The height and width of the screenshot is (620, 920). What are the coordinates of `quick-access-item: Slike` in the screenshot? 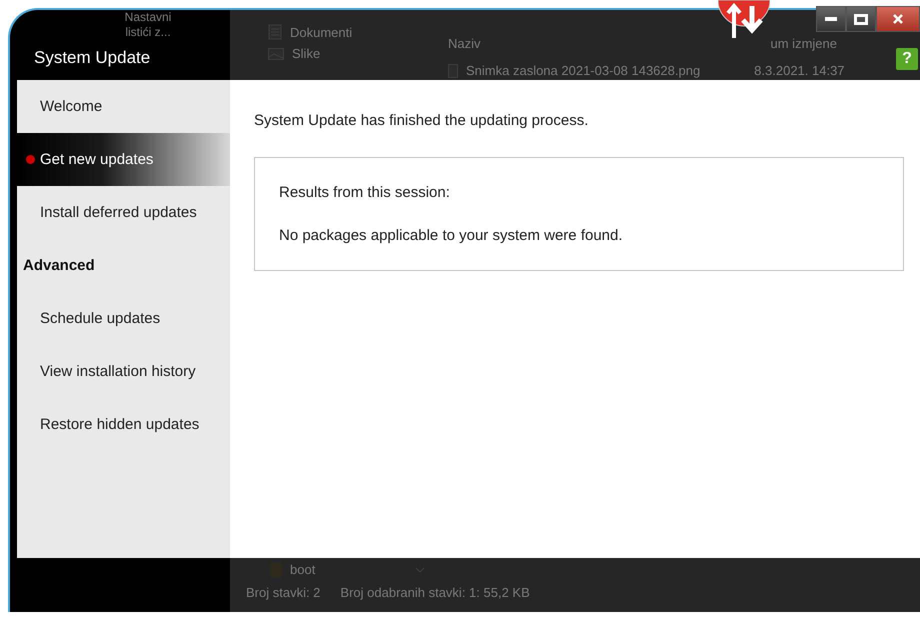 It's located at (306, 53).